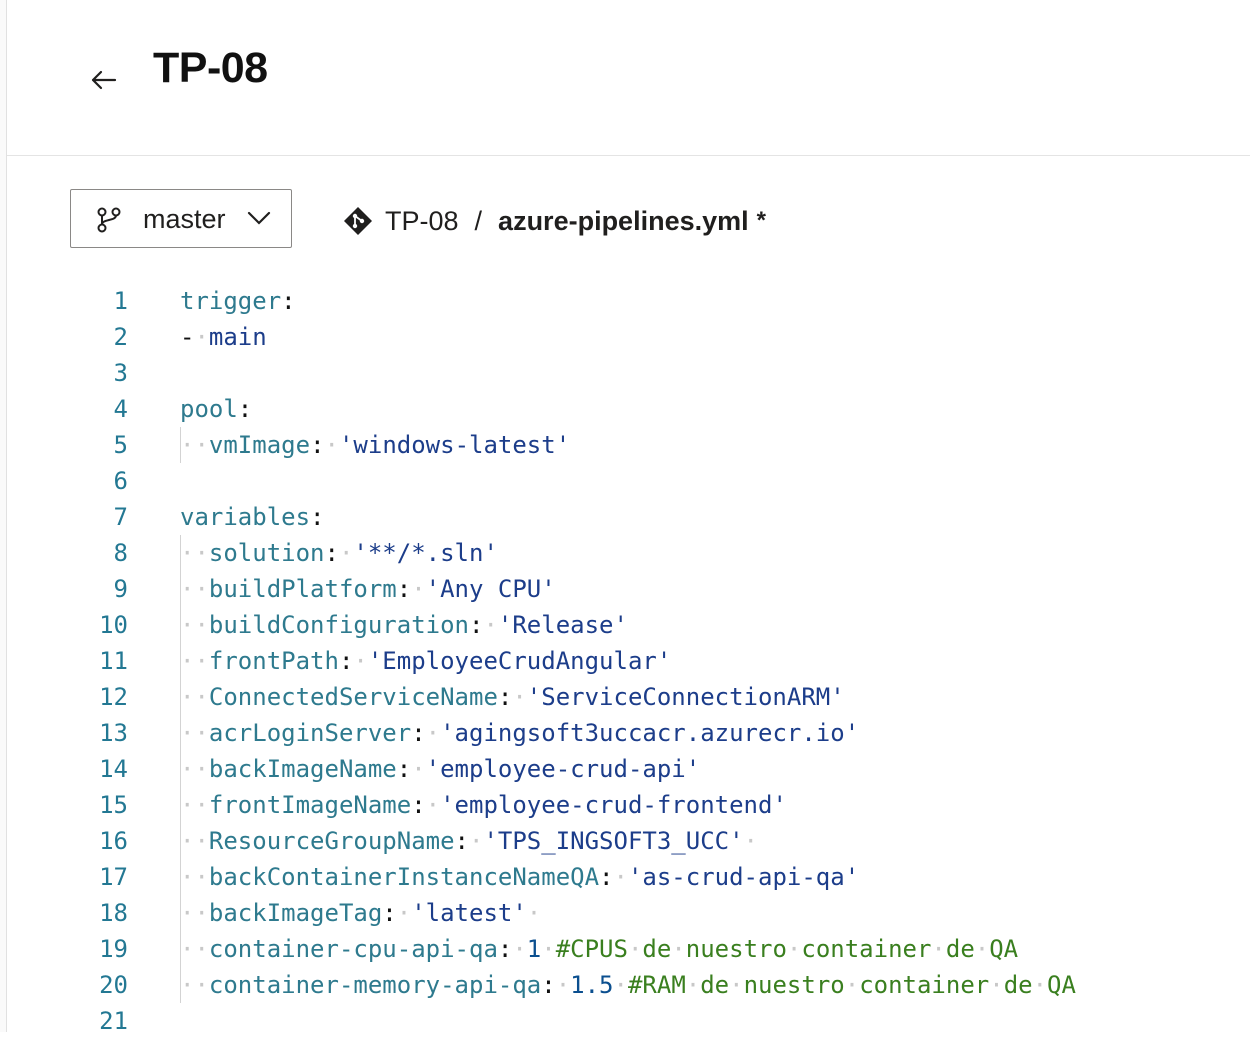  I want to click on code-line: 10 ··buildConfiguration:·'Release', so click(625, 625).